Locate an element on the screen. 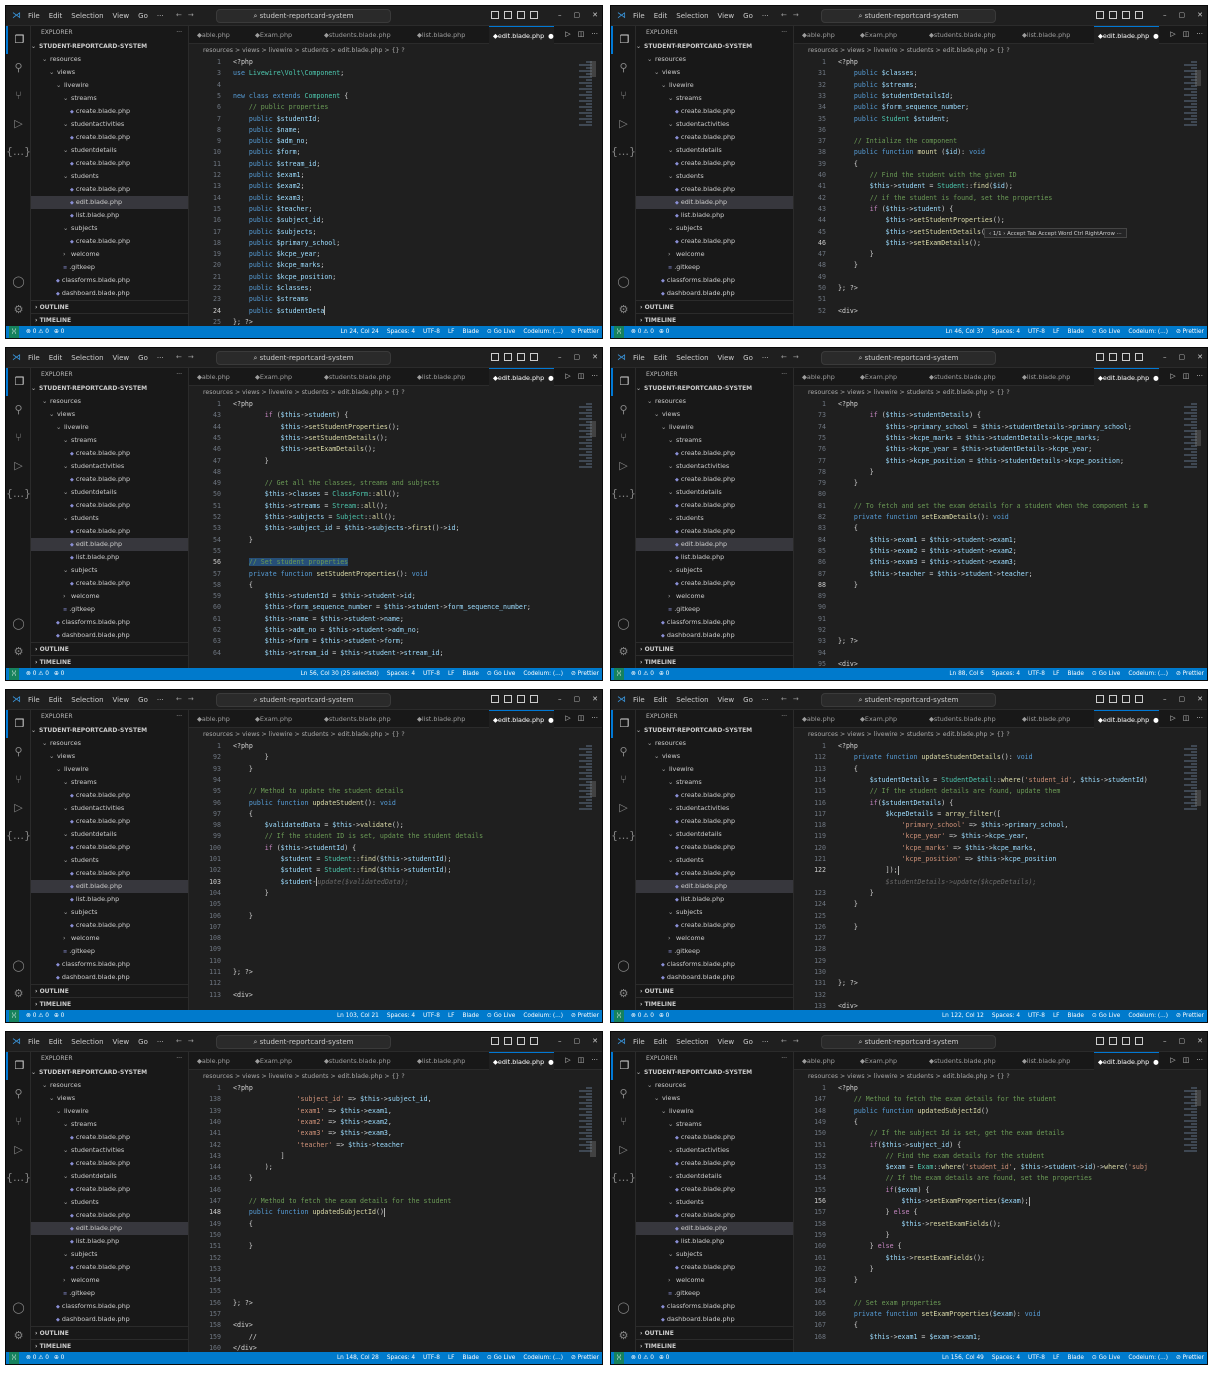 This screenshot has height=1373, width=1215. ctrl-key-hint: Ctrl is located at coordinates (1079, 234).